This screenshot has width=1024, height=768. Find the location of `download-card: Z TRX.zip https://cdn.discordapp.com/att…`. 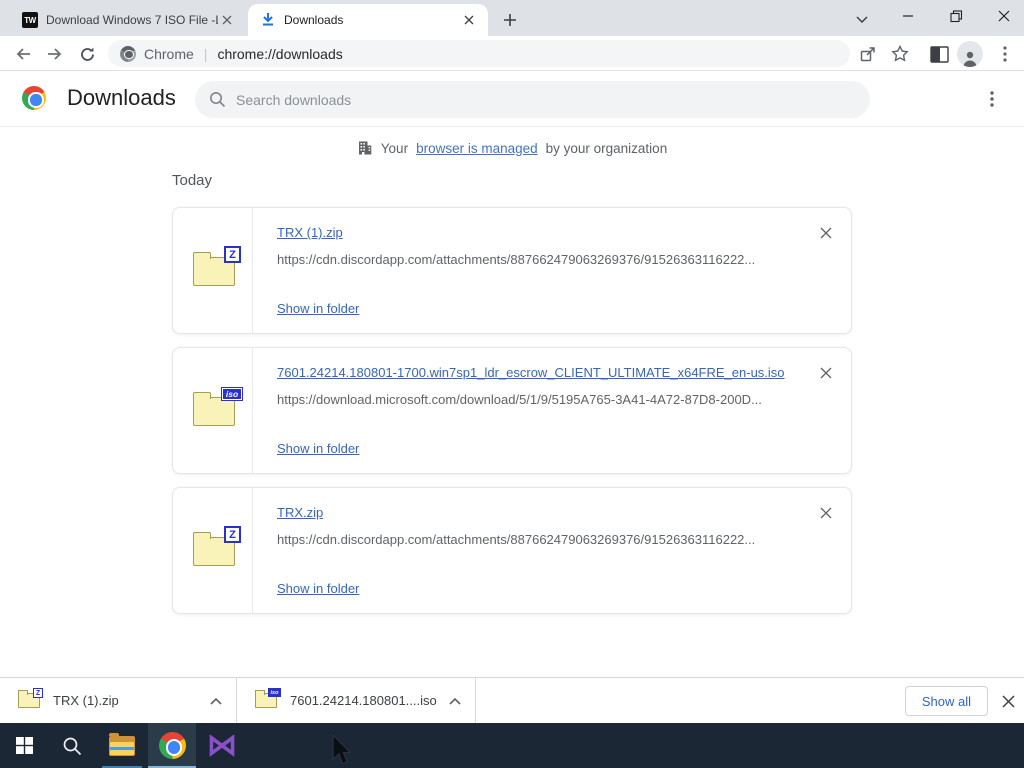

download-card: Z TRX.zip https://cdn.discordapp.com/att… is located at coordinates (512, 550).